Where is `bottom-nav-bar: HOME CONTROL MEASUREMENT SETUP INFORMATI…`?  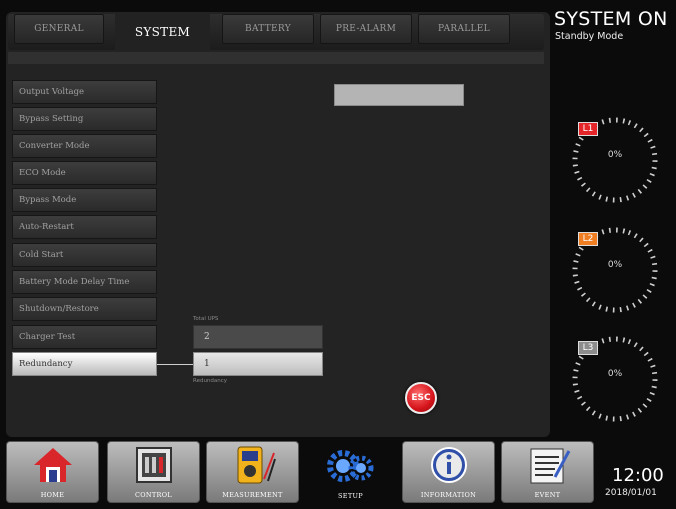 bottom-nav-bar: HOME CONTROL MEASUREMENT SETUP INFORMATI… is located at coordinates (303, 472).